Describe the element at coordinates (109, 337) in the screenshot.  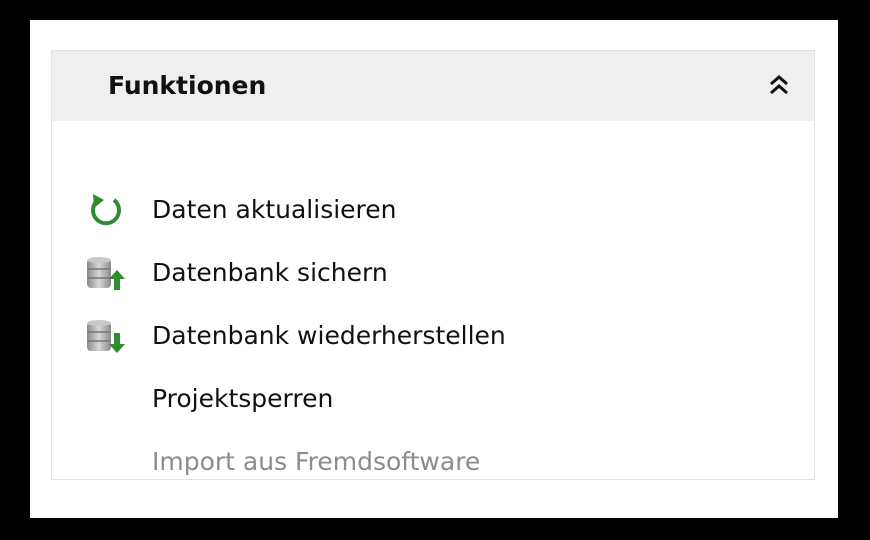
I see `database-restore-icon` at that location.